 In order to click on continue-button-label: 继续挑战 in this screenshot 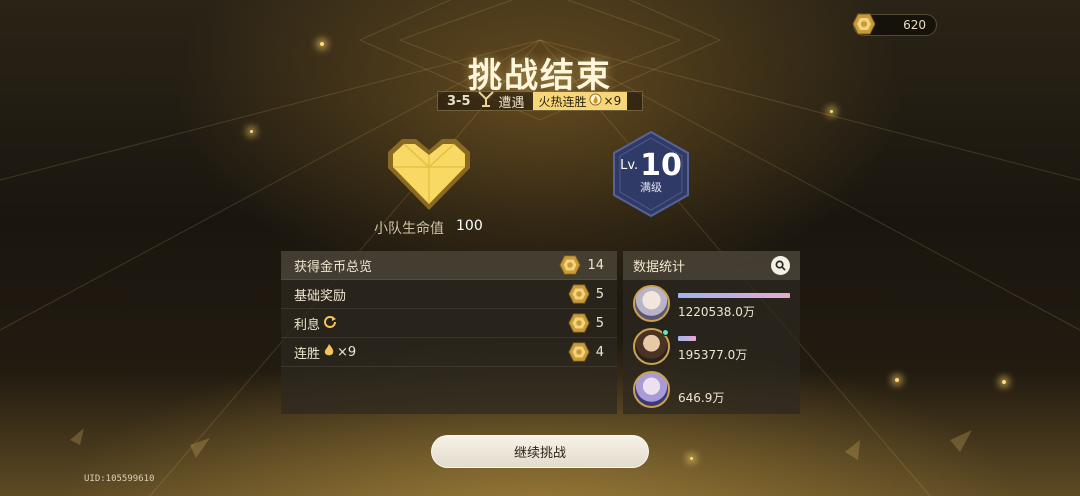, I will do `click(539, 453)`.